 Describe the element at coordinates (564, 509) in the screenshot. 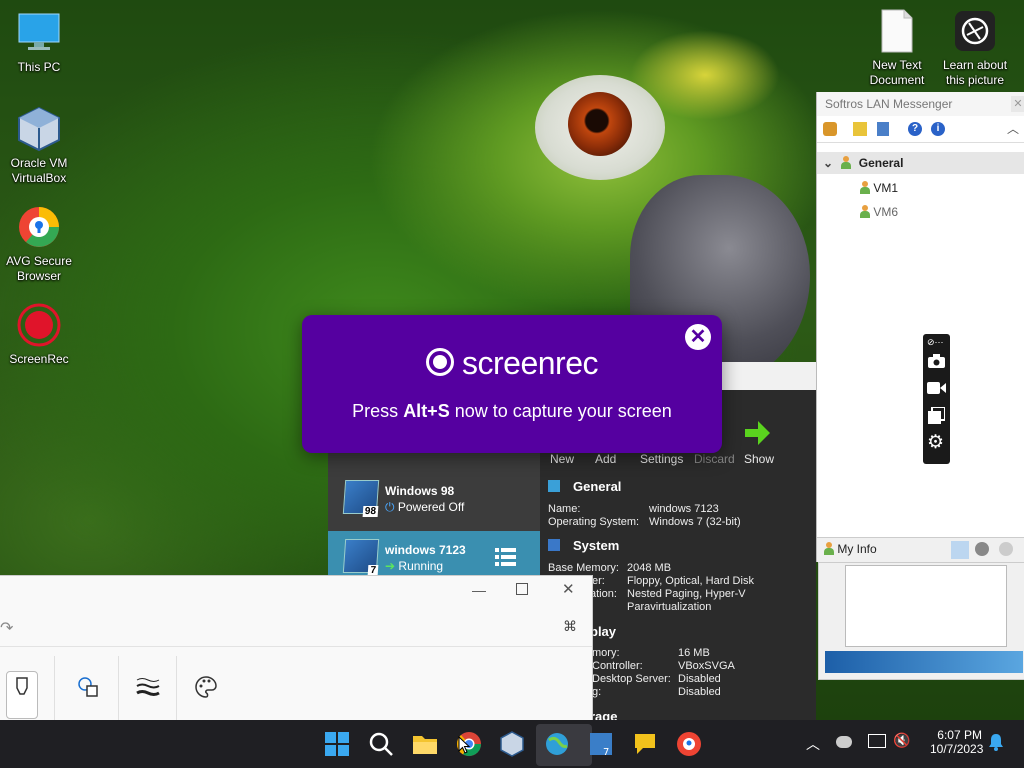

I see `name-label: Name:` at that location.